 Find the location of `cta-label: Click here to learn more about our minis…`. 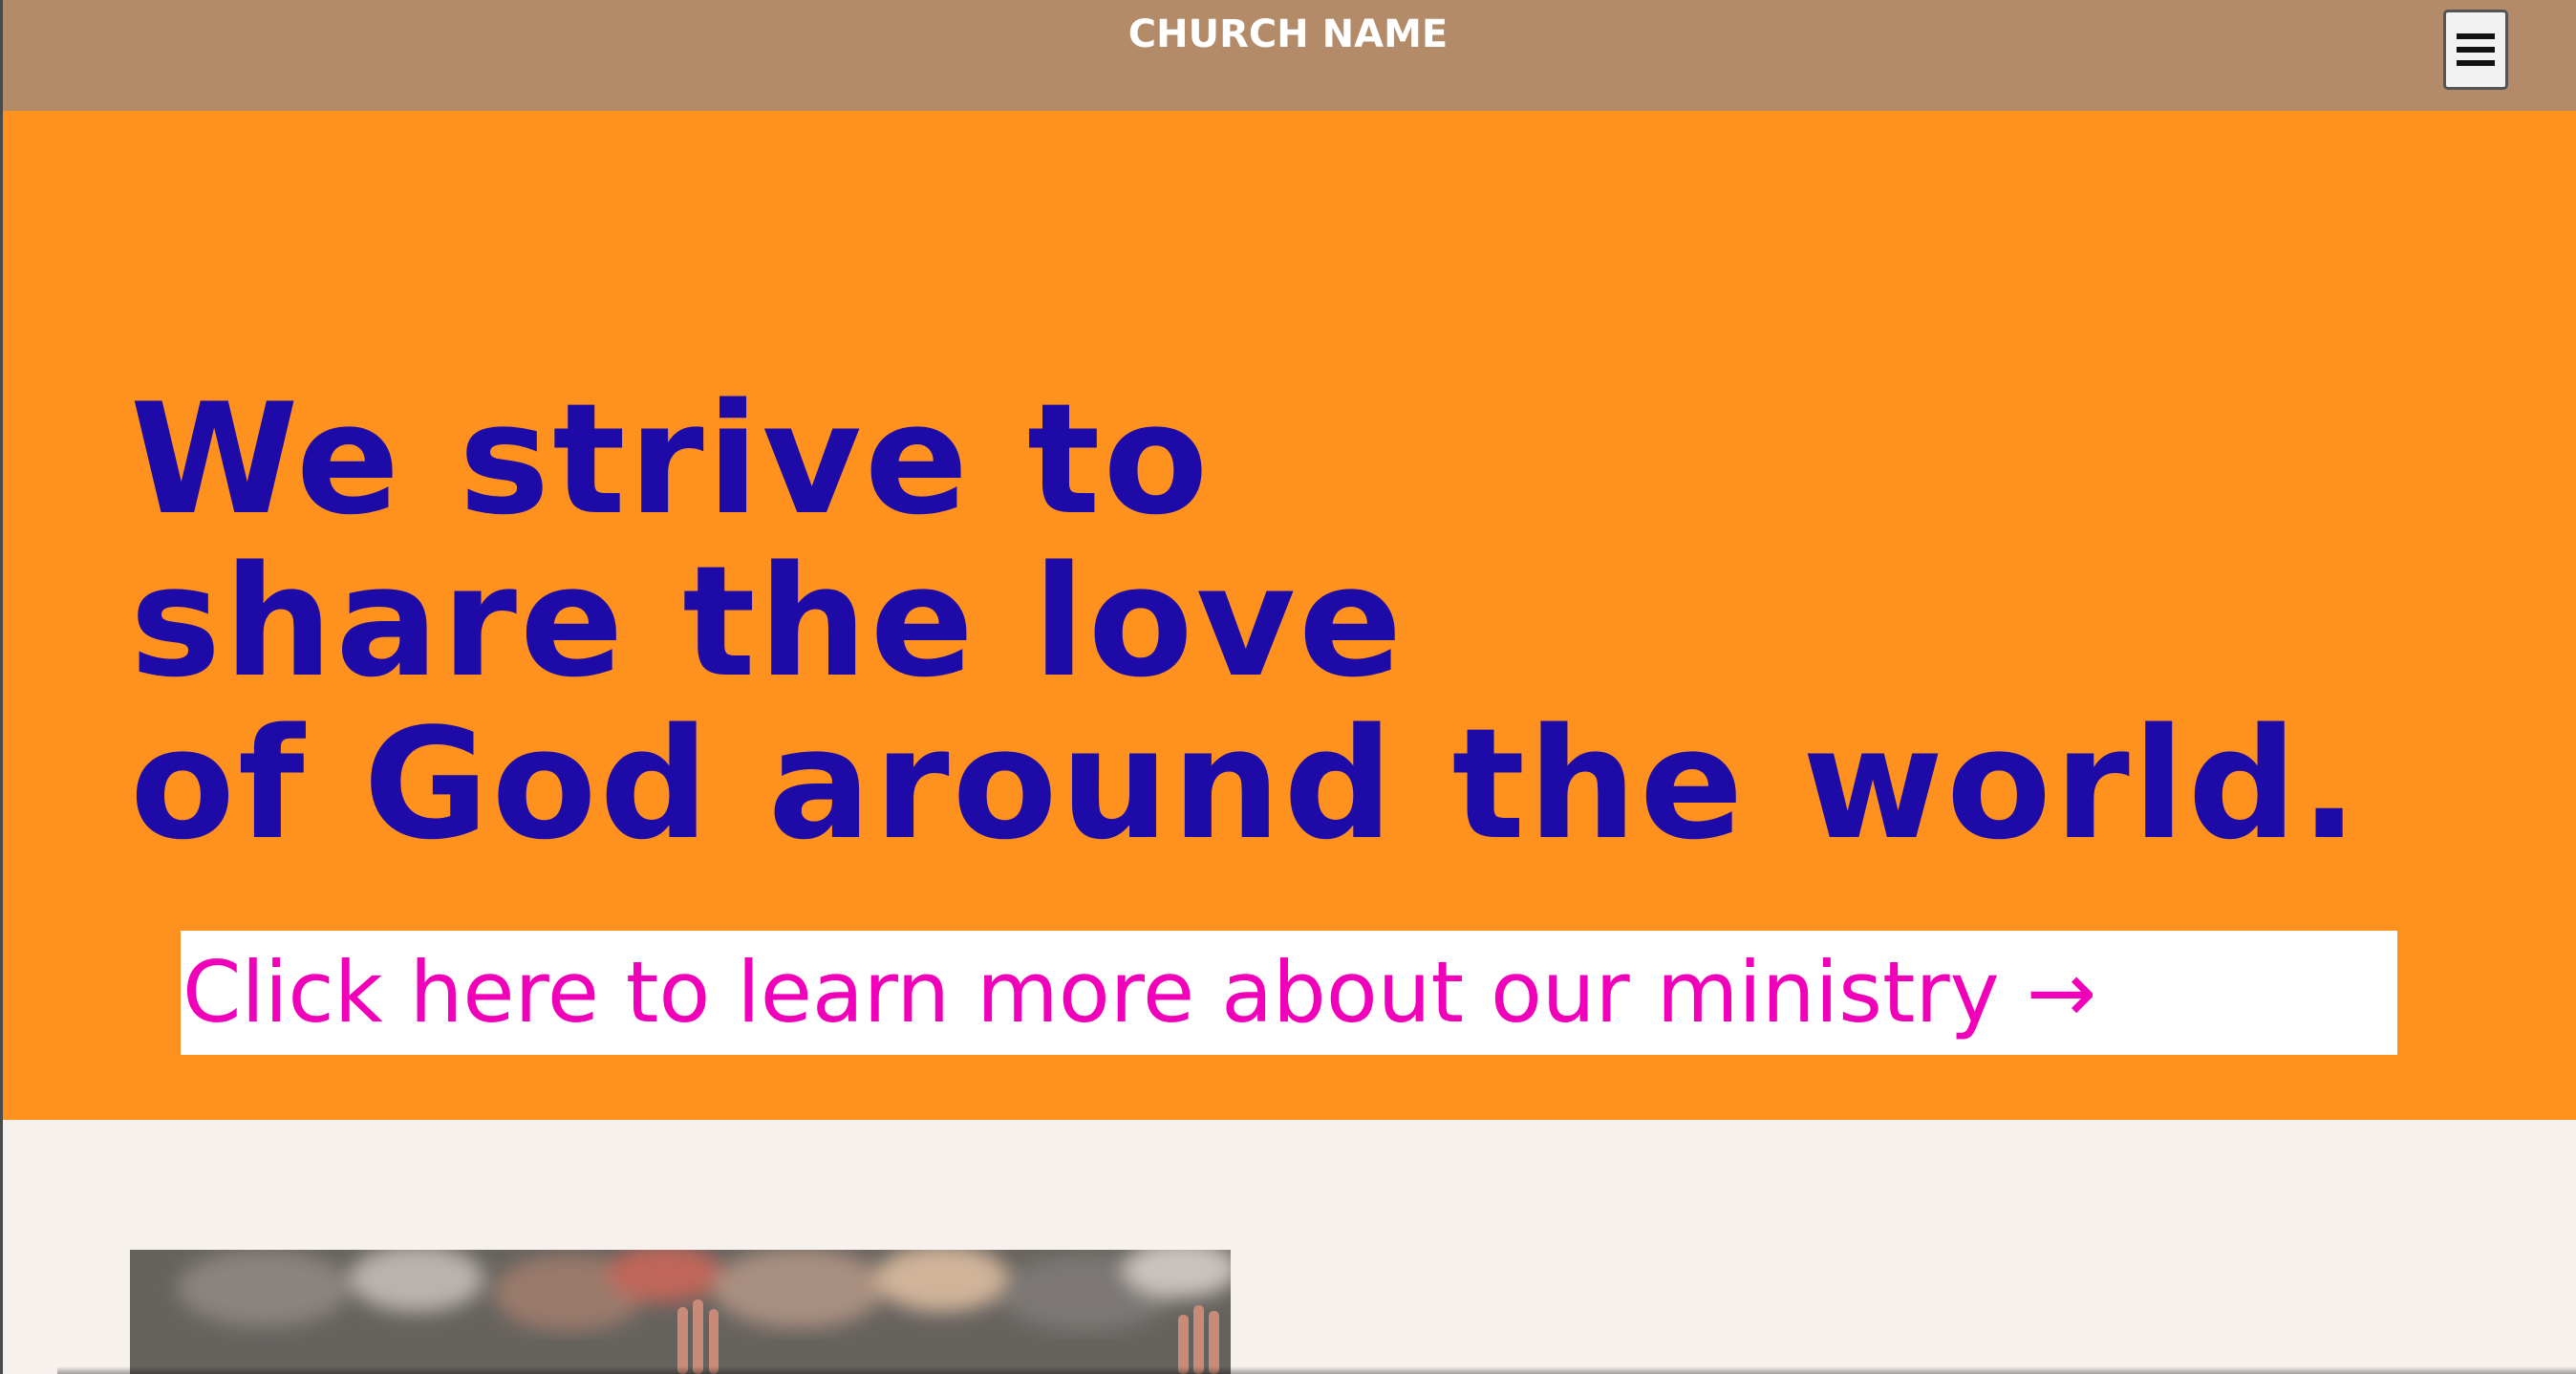

cta-label: Click here to learn more about our minis… is located at coordinates (1139, 992).